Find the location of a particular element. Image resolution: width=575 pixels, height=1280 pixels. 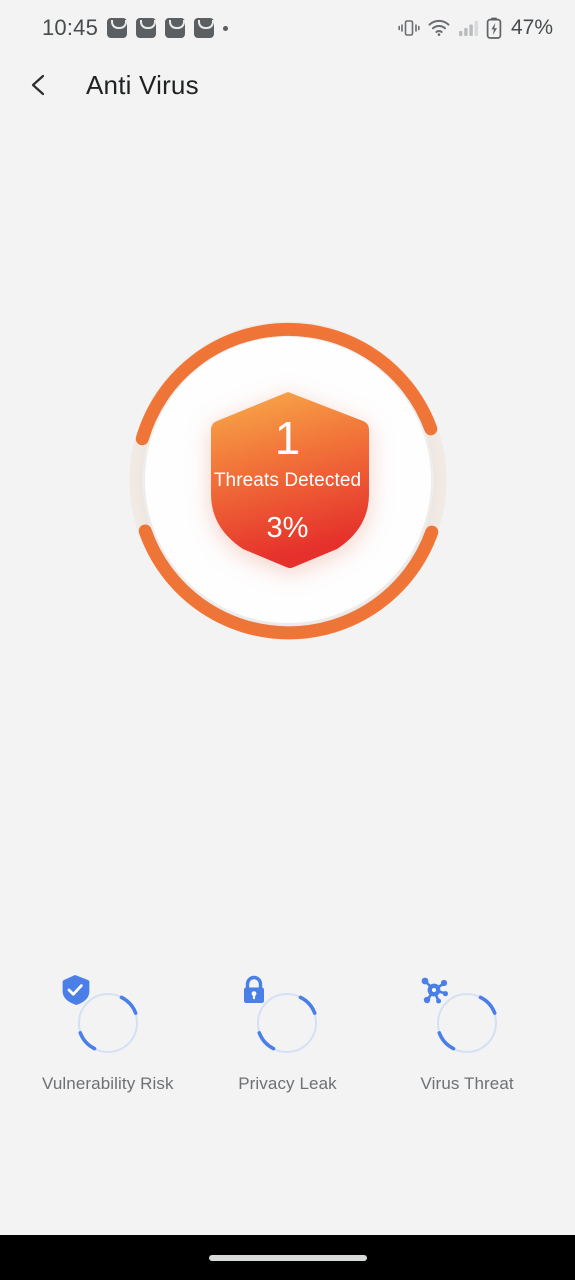

status-clock: 10:45 is located at coordinates (70, 27).